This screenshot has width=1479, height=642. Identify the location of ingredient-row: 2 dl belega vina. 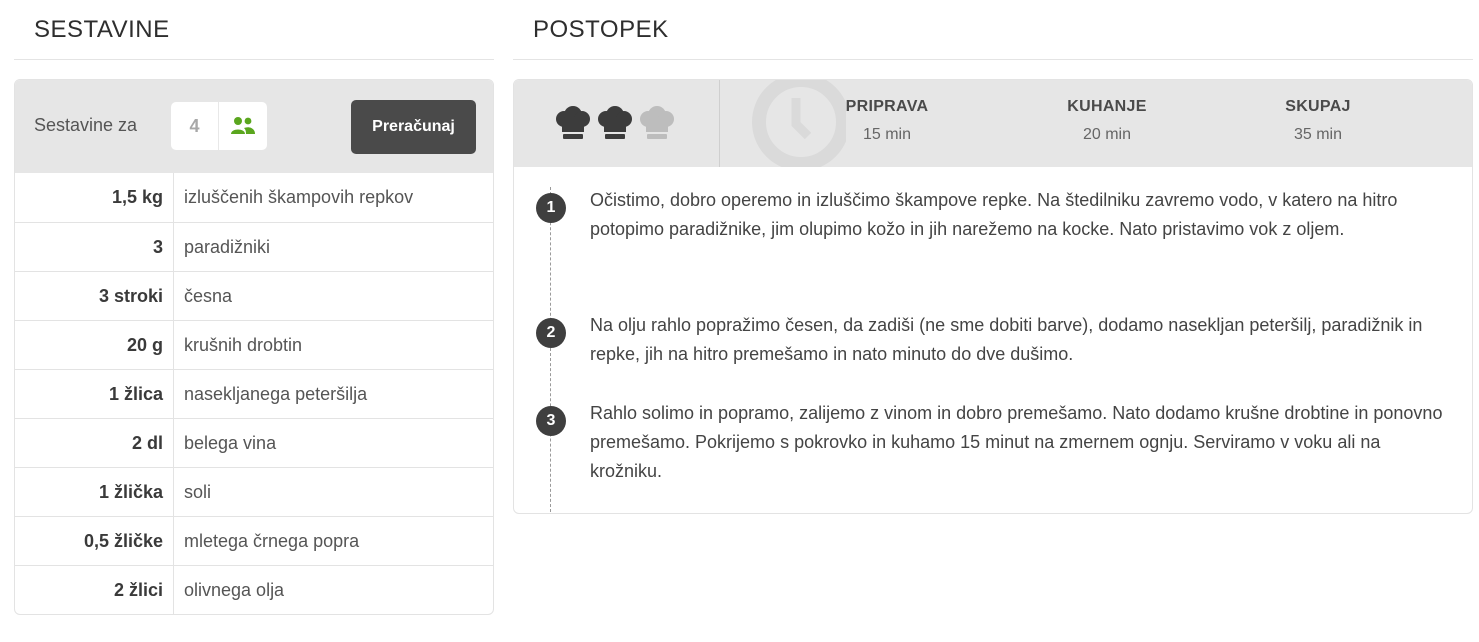
(254, 442).